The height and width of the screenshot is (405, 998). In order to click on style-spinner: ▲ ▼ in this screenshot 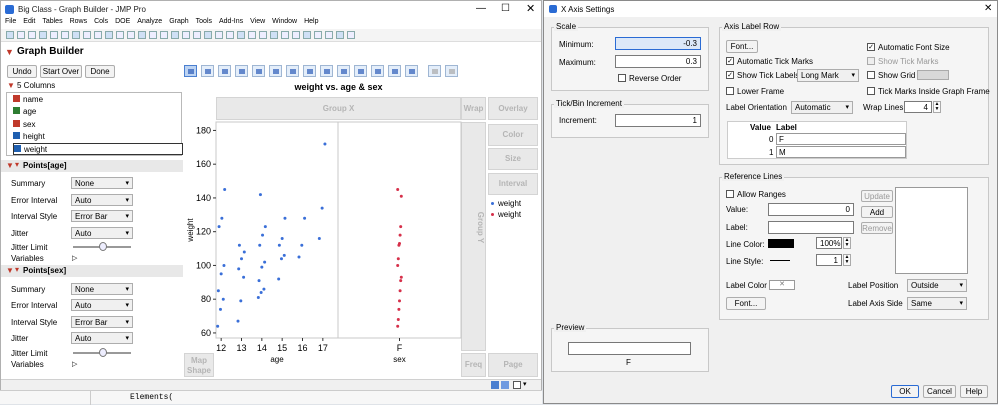, I will do `click(847, 260)`.